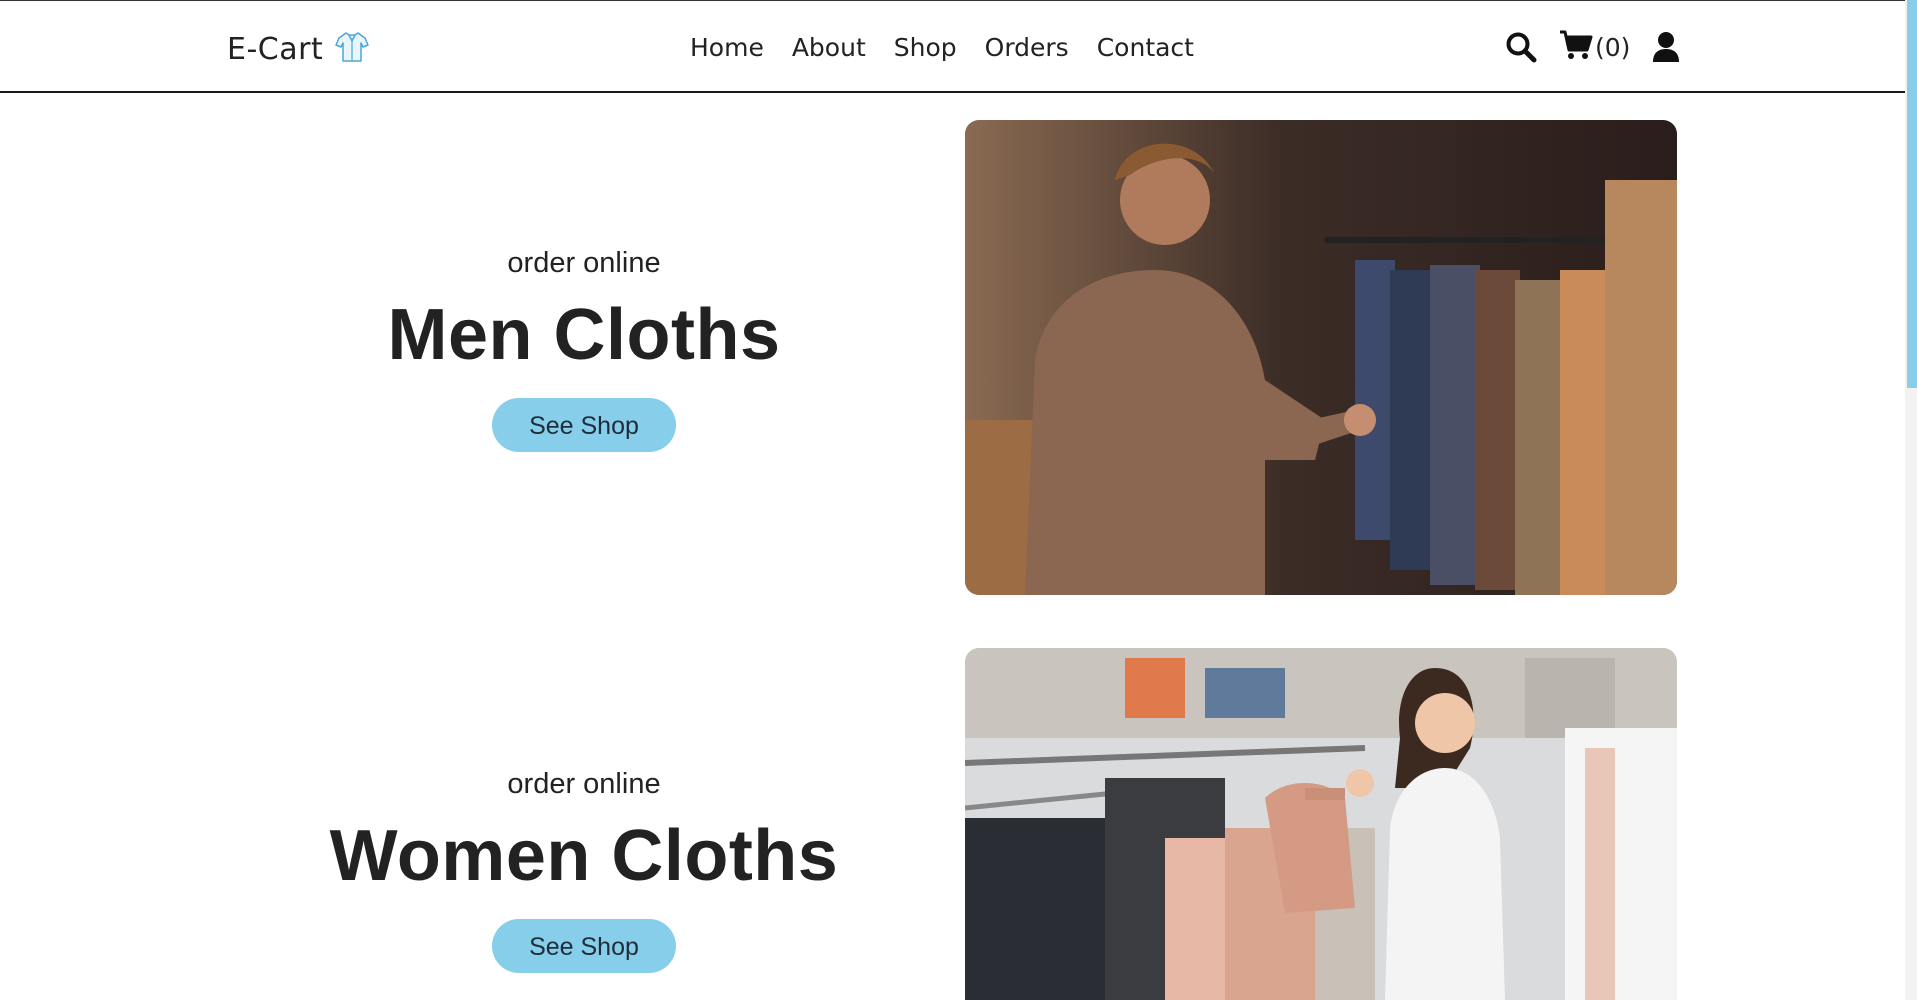 The width and height of the screenshot is (1917, 1000). Describe the element at coordinates (352, 49) in the screenshot. I see `shirt-icon` at that location.